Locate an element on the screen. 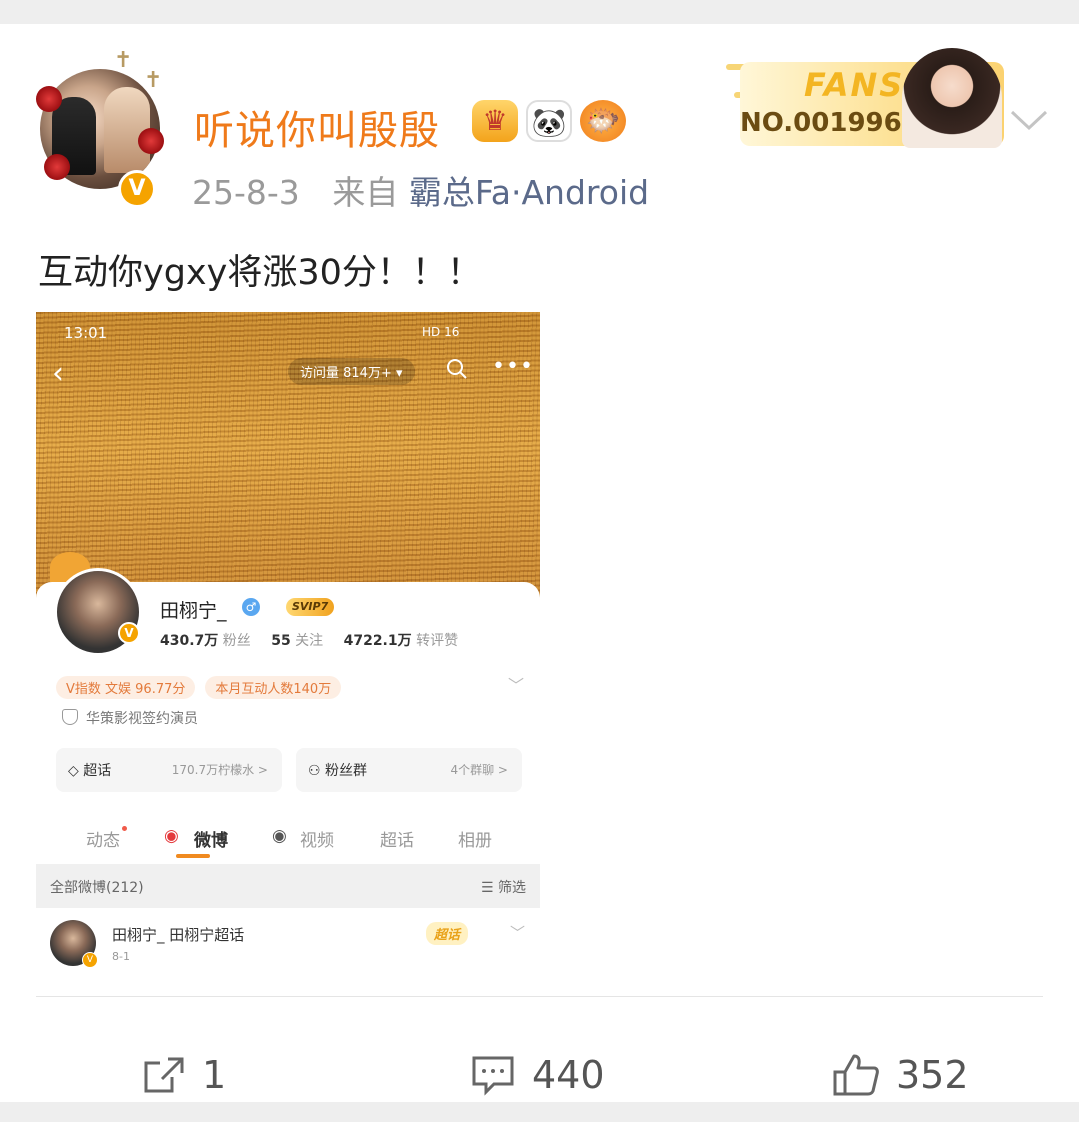  filter-bar: 全部微博(212) ☰ 筛选 is located at coordinates (288, 886).